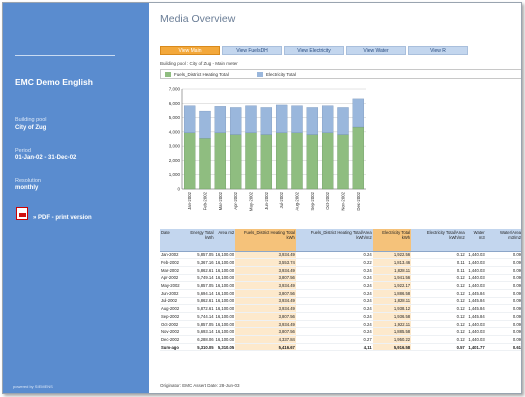 This screenshot has height=397, width=525. What do you see at coordinates (266, 200) in the screenshot?
I see `x-tick-label: Jun-2002` at bounding box center [266, 200].